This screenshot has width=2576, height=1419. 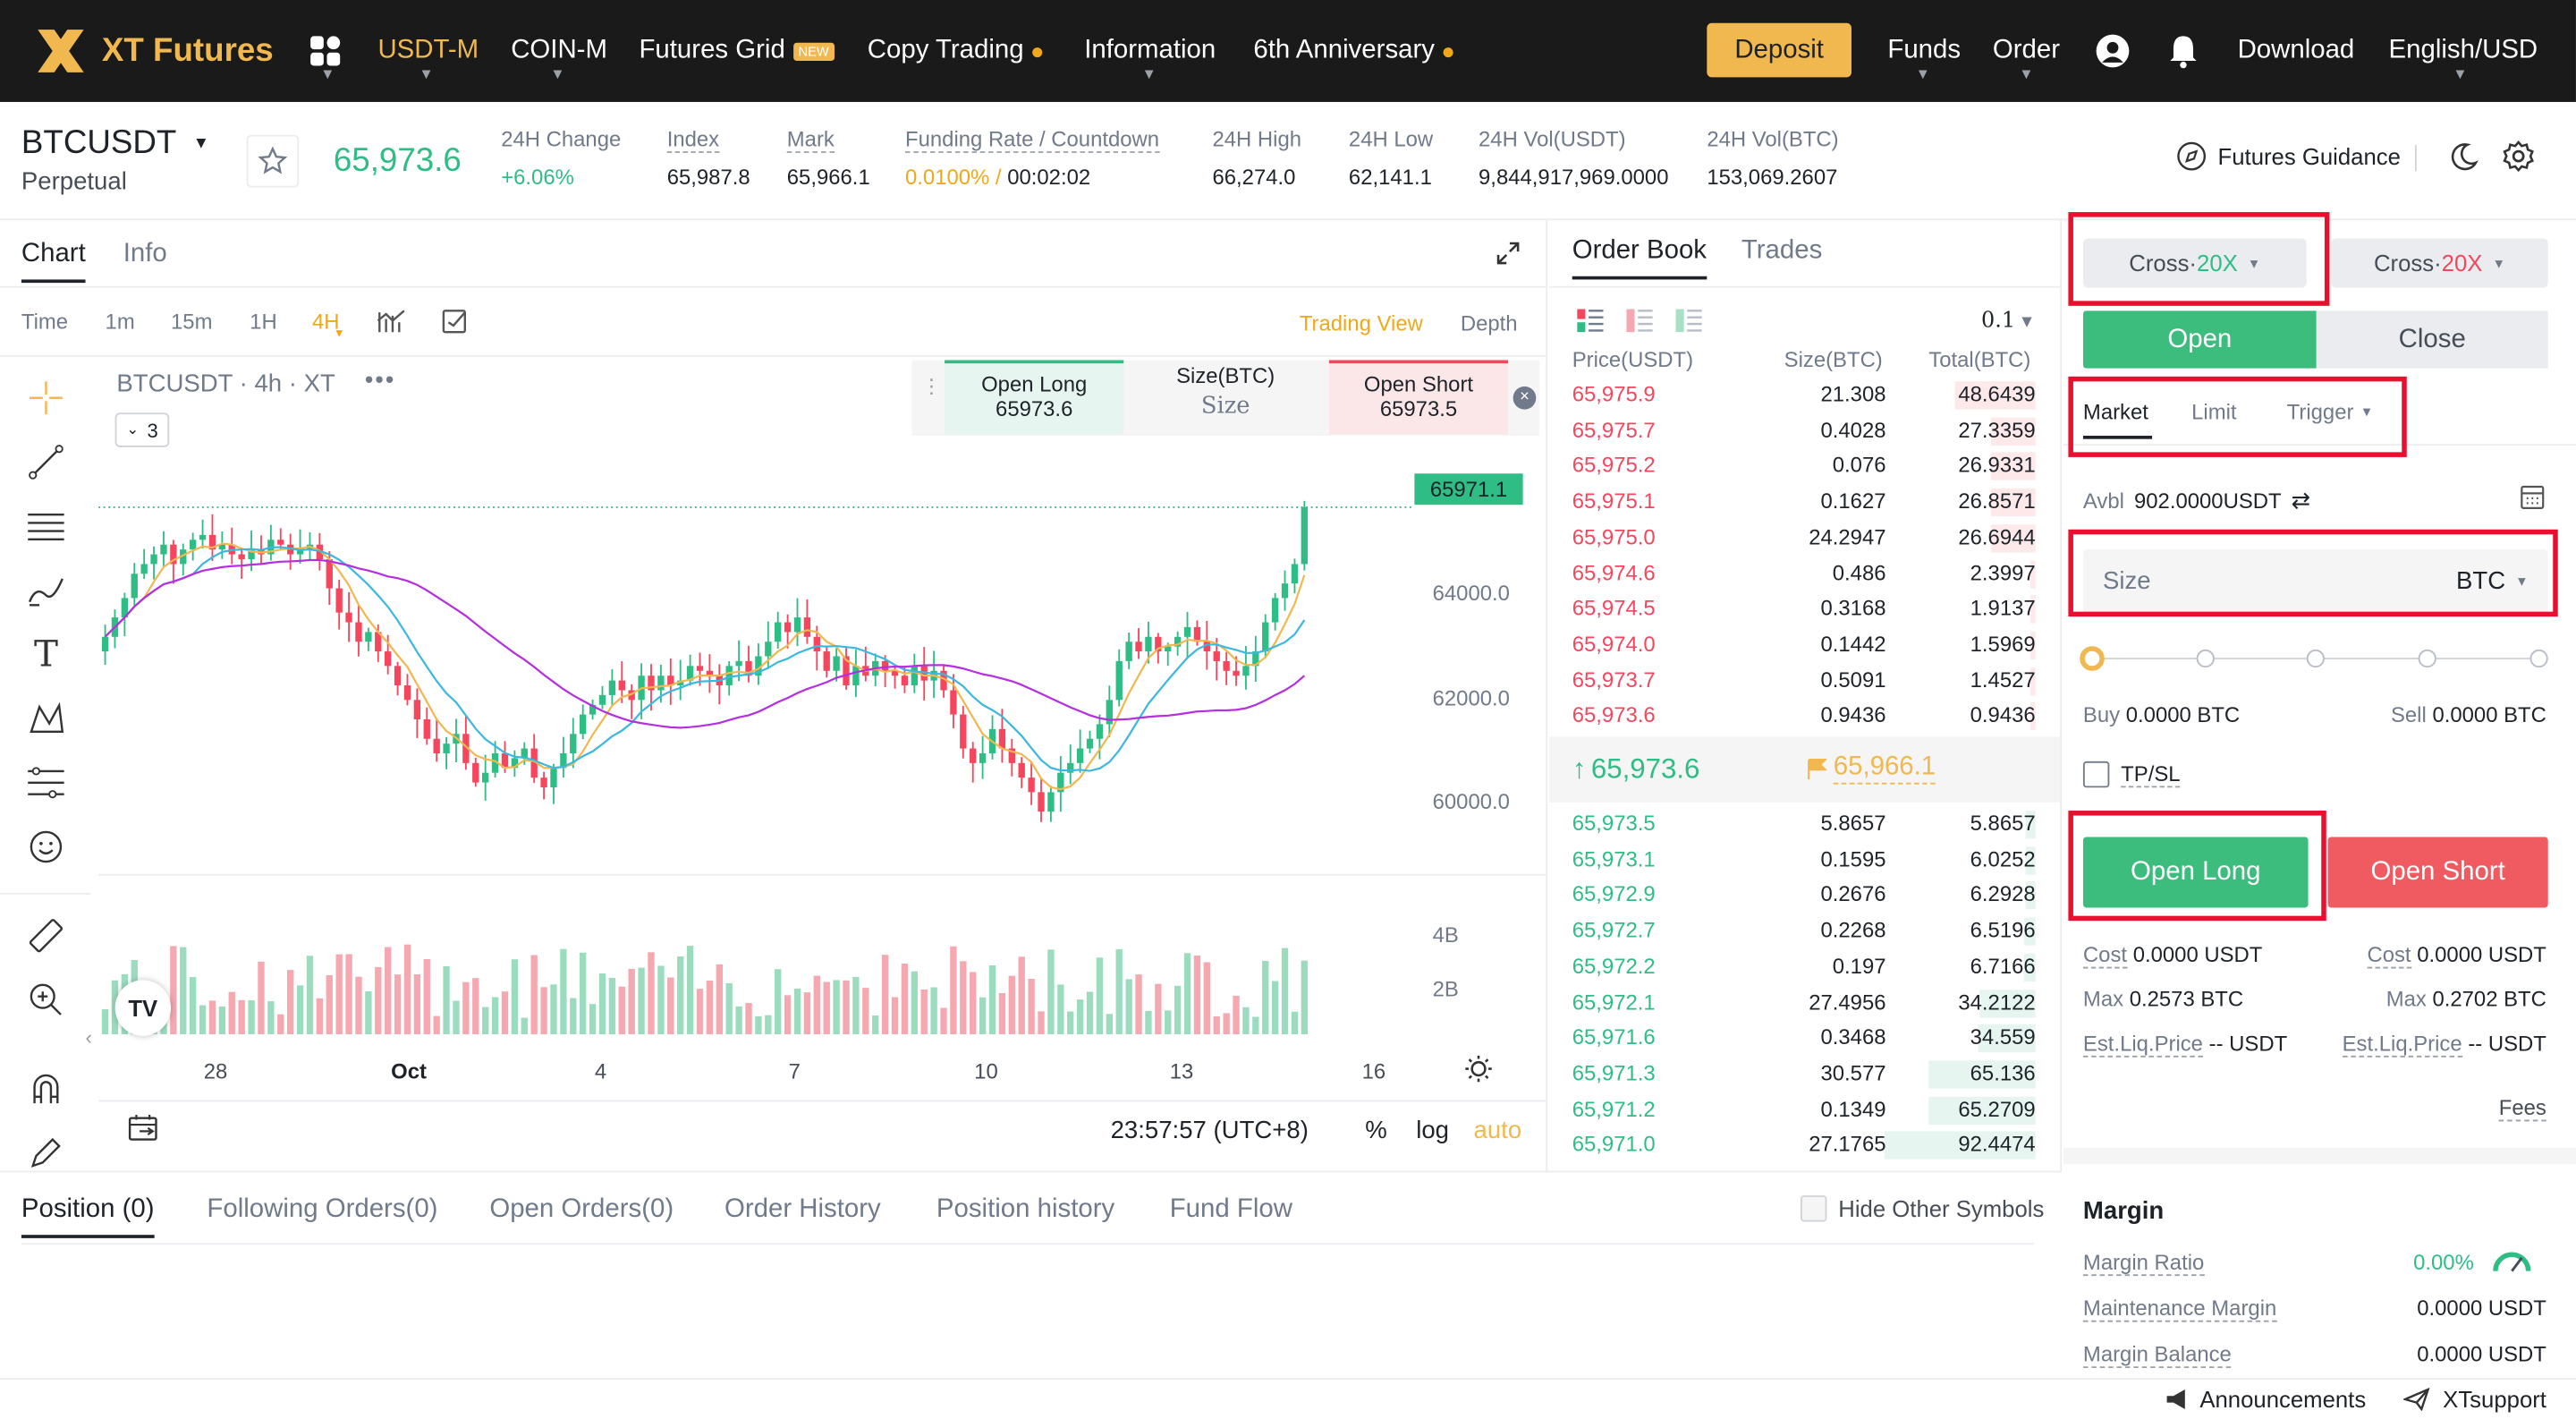 What do you see at coordinates (1815, 1003) in the screenshot?
I see `bid-row: 65,972.1 27.4956 34.2122` at bounding box center [1815, 1003].